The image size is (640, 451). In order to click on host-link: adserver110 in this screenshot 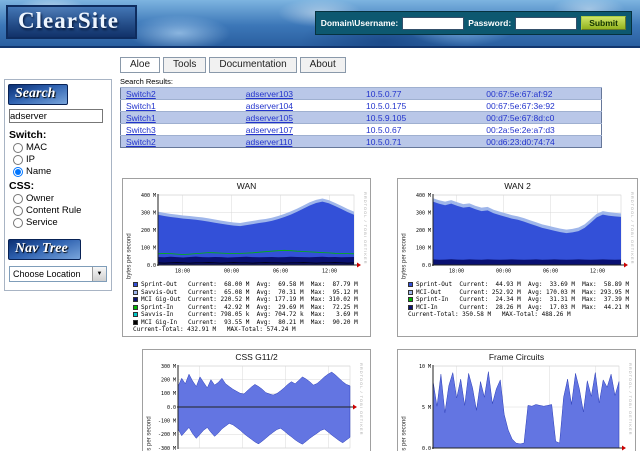, I will do `click(300, 141)`.